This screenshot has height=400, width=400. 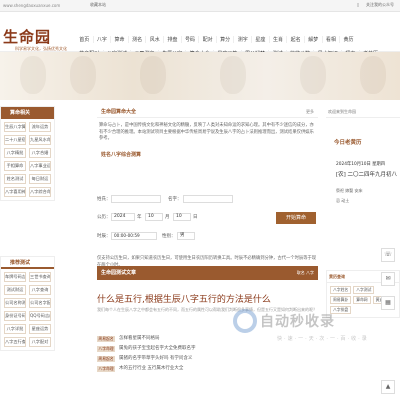 I want to click on tool-link: 八字事业运, so click(x=40, y=166).